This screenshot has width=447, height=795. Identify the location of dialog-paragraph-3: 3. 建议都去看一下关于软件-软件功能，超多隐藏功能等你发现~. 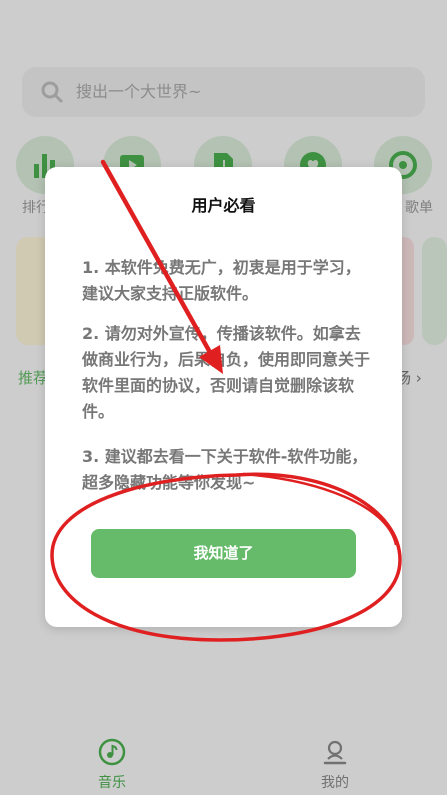
(225, 469).